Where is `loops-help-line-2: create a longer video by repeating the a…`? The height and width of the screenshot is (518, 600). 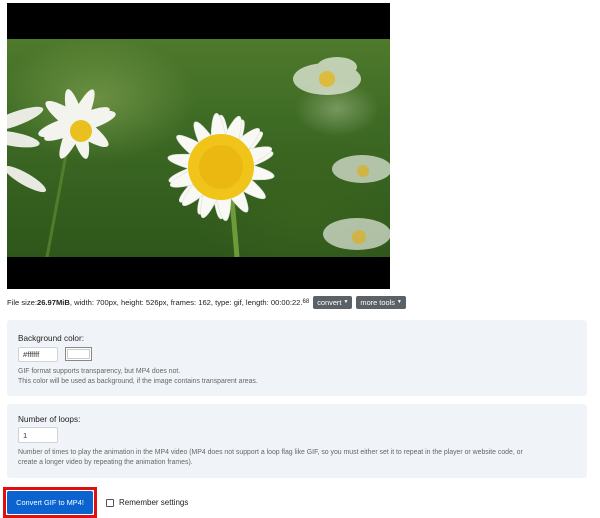 loops-help-line-2: create a longer video by repeating the a… is located at coordinates (105, 462).